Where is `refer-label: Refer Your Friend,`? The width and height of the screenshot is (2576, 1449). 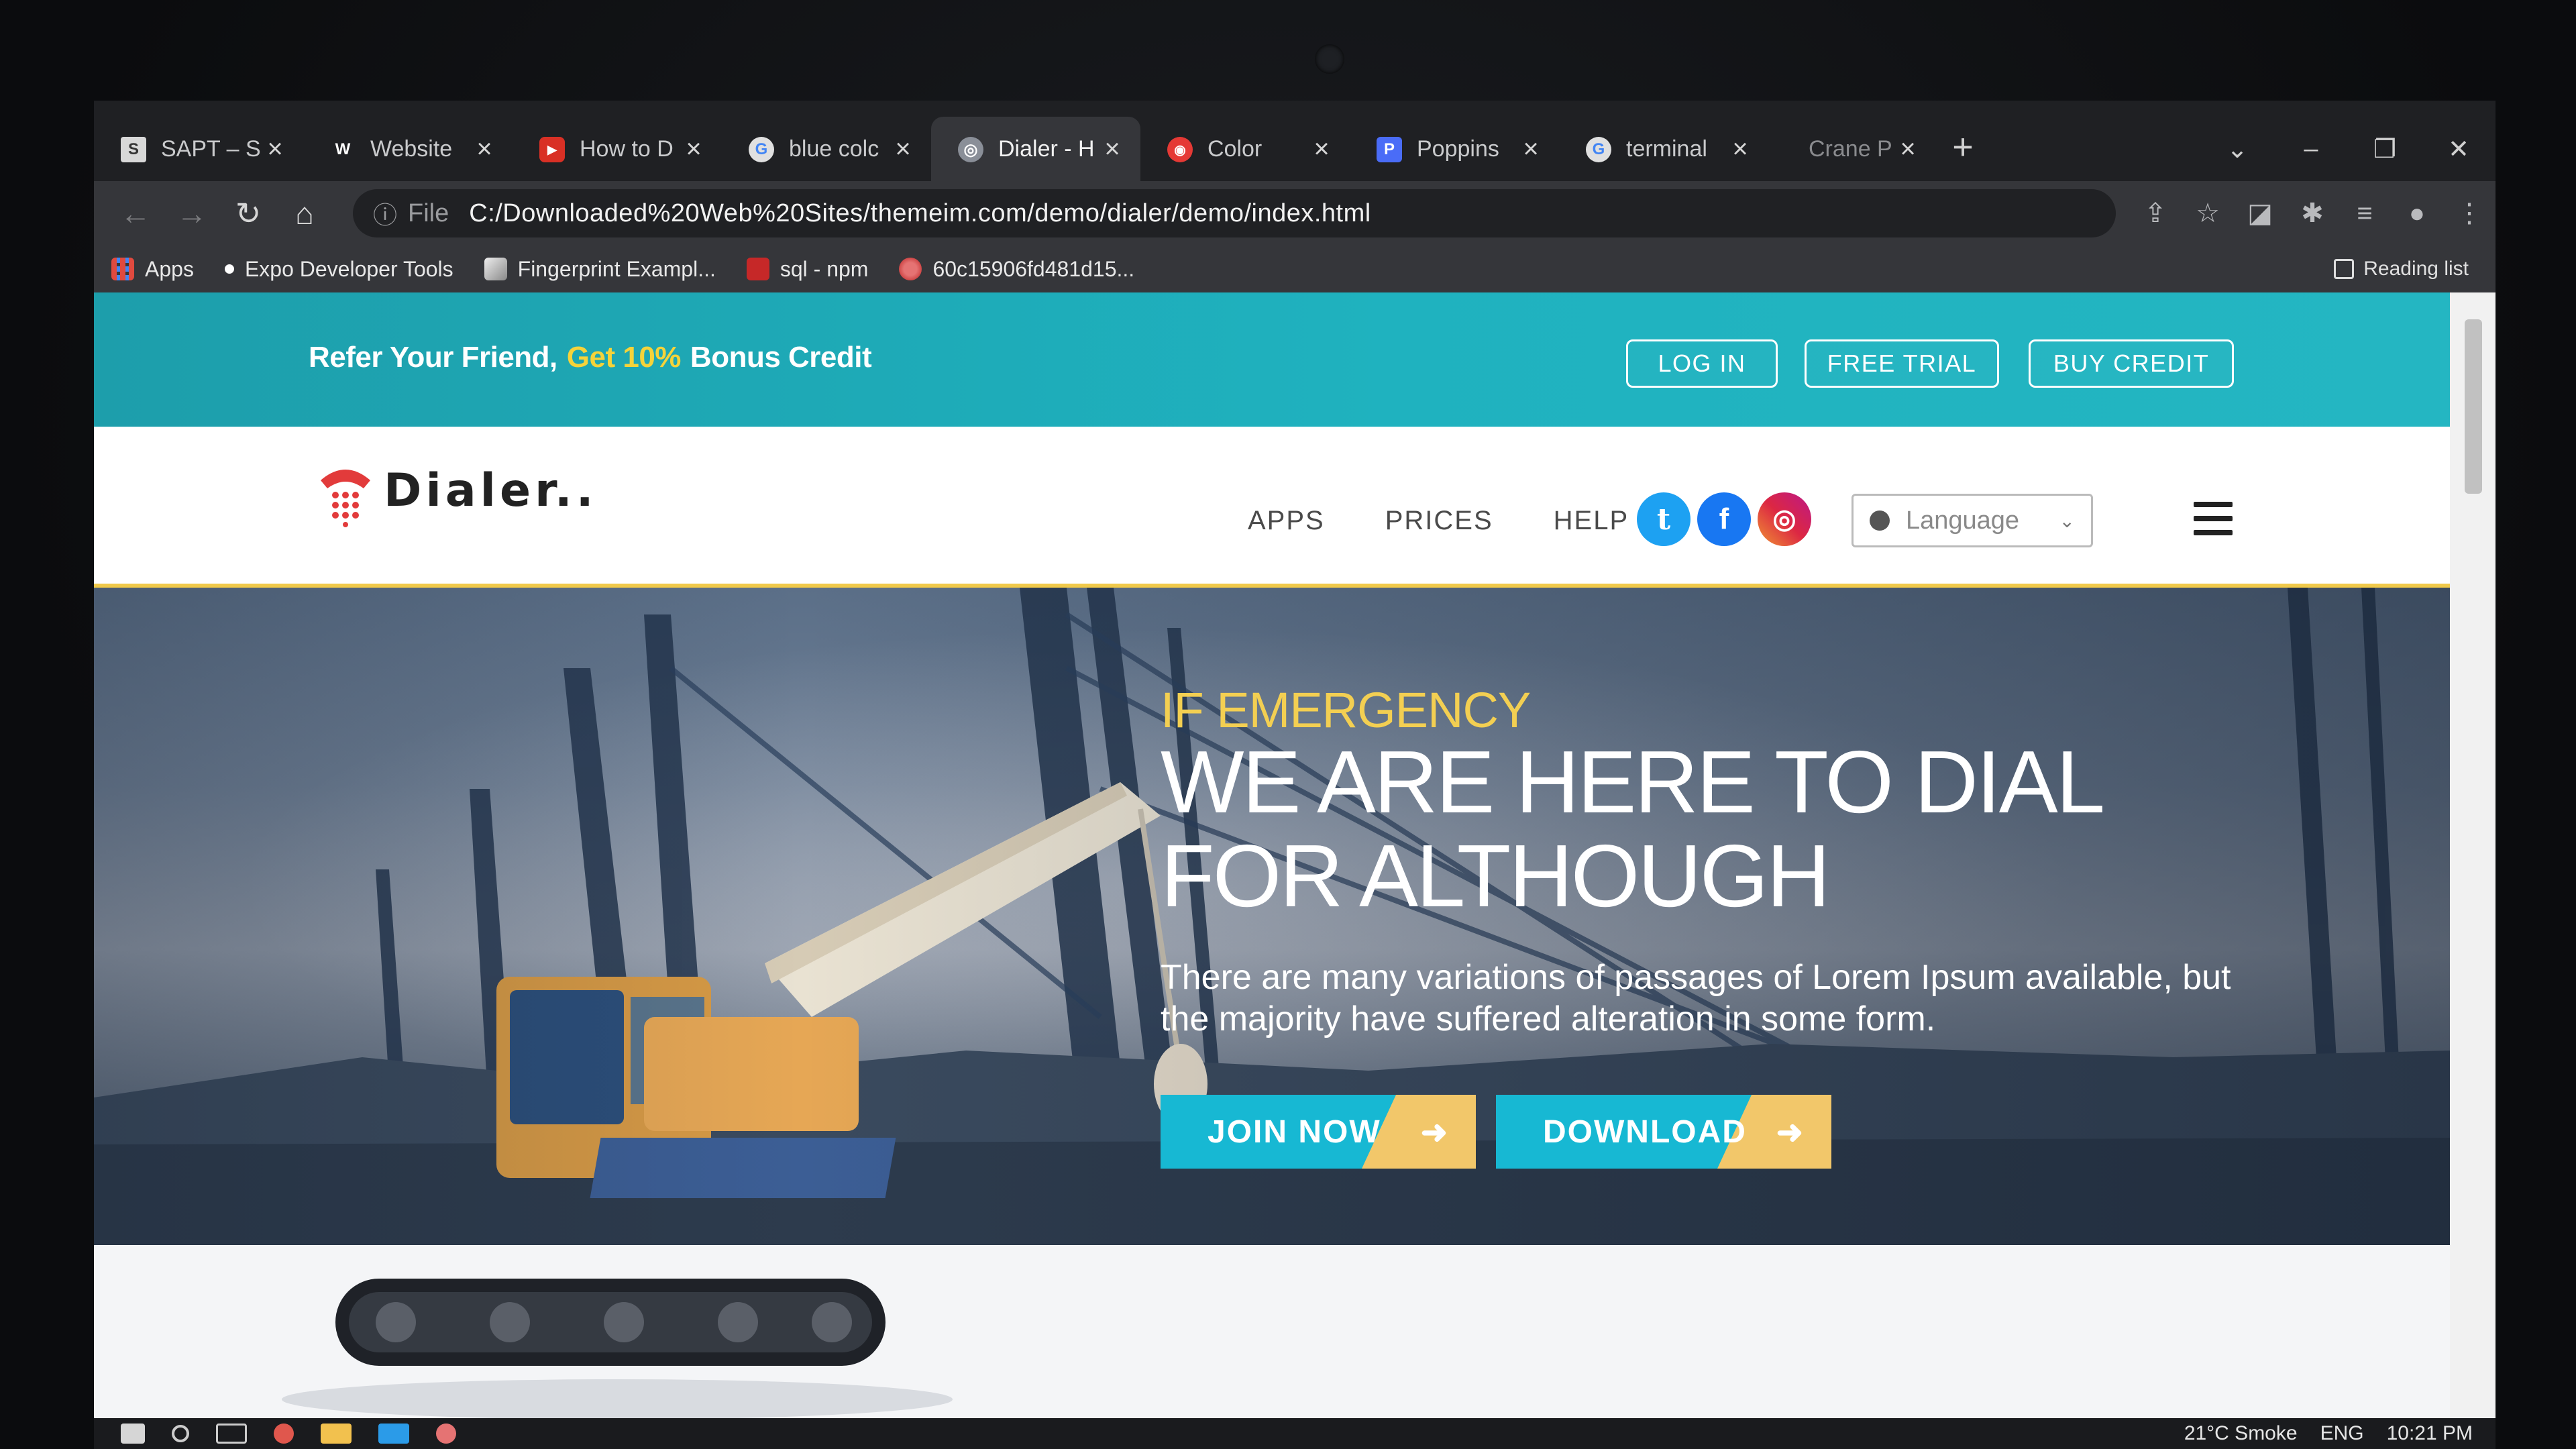 refer-label: Refer Your Friend, is located at coordinates (433, 357).